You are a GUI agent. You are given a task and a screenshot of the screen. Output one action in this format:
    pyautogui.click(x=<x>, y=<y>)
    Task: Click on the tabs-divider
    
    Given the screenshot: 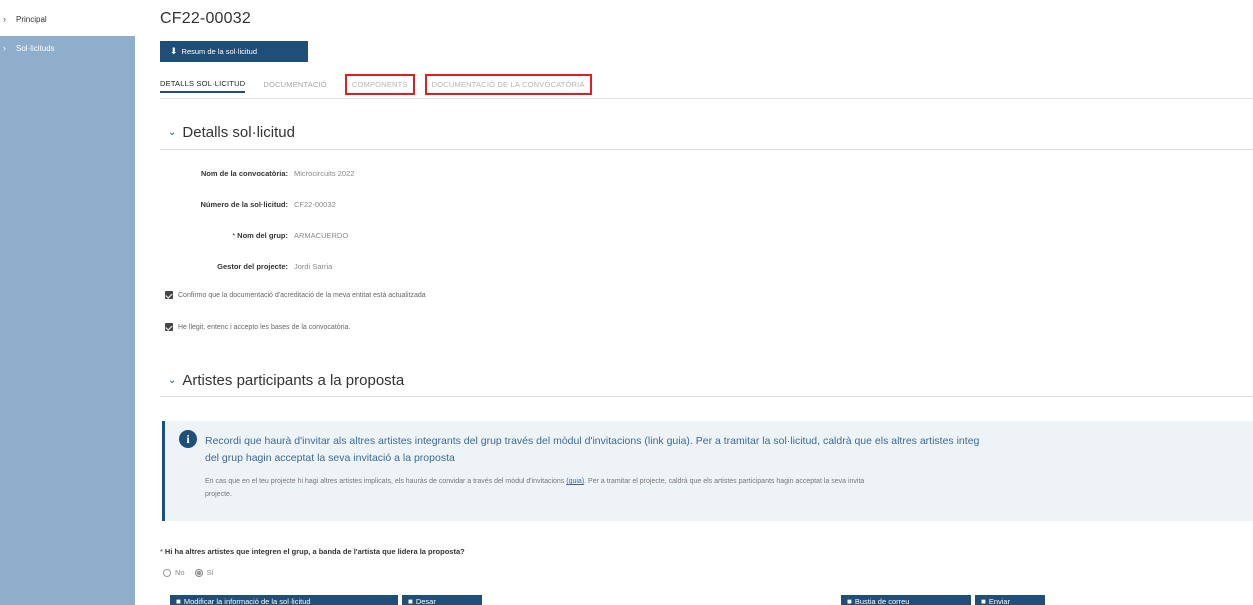 What is the action you would take?
    pyautogui.click(x=706, y=98)
    